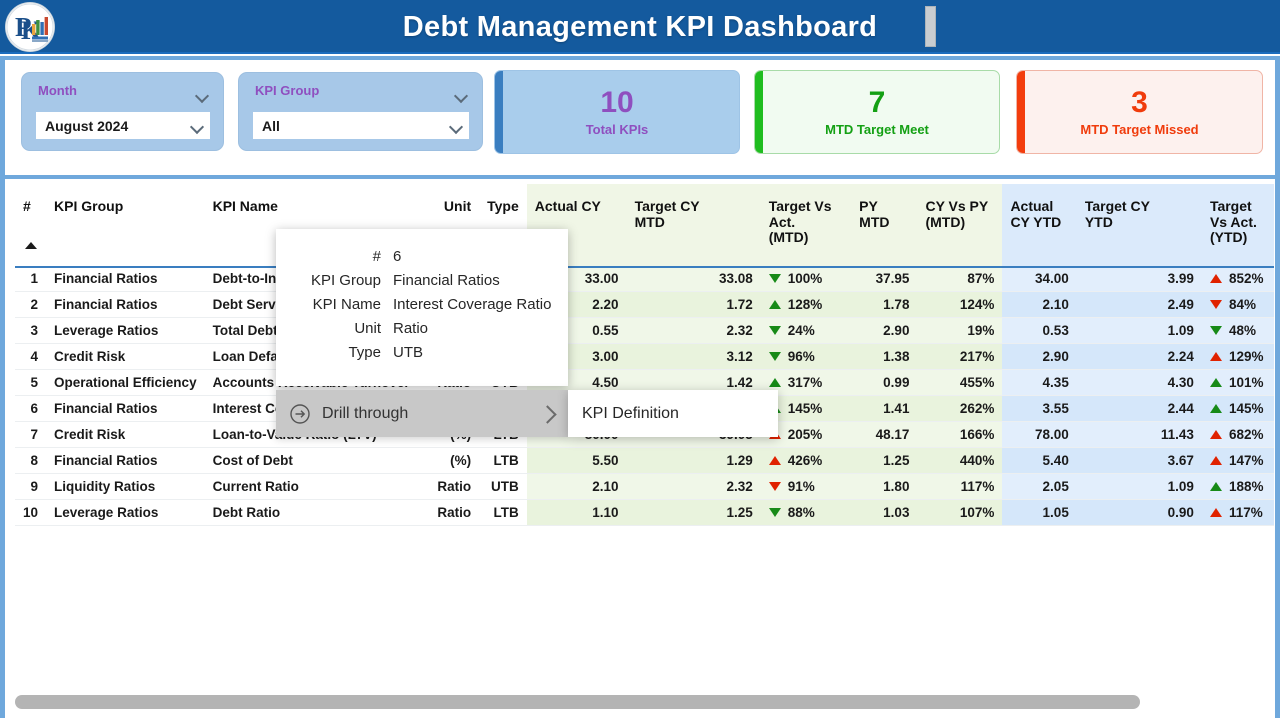  I want to click on page-title: Debt Management KPI Dashboard, so click(640, 26).